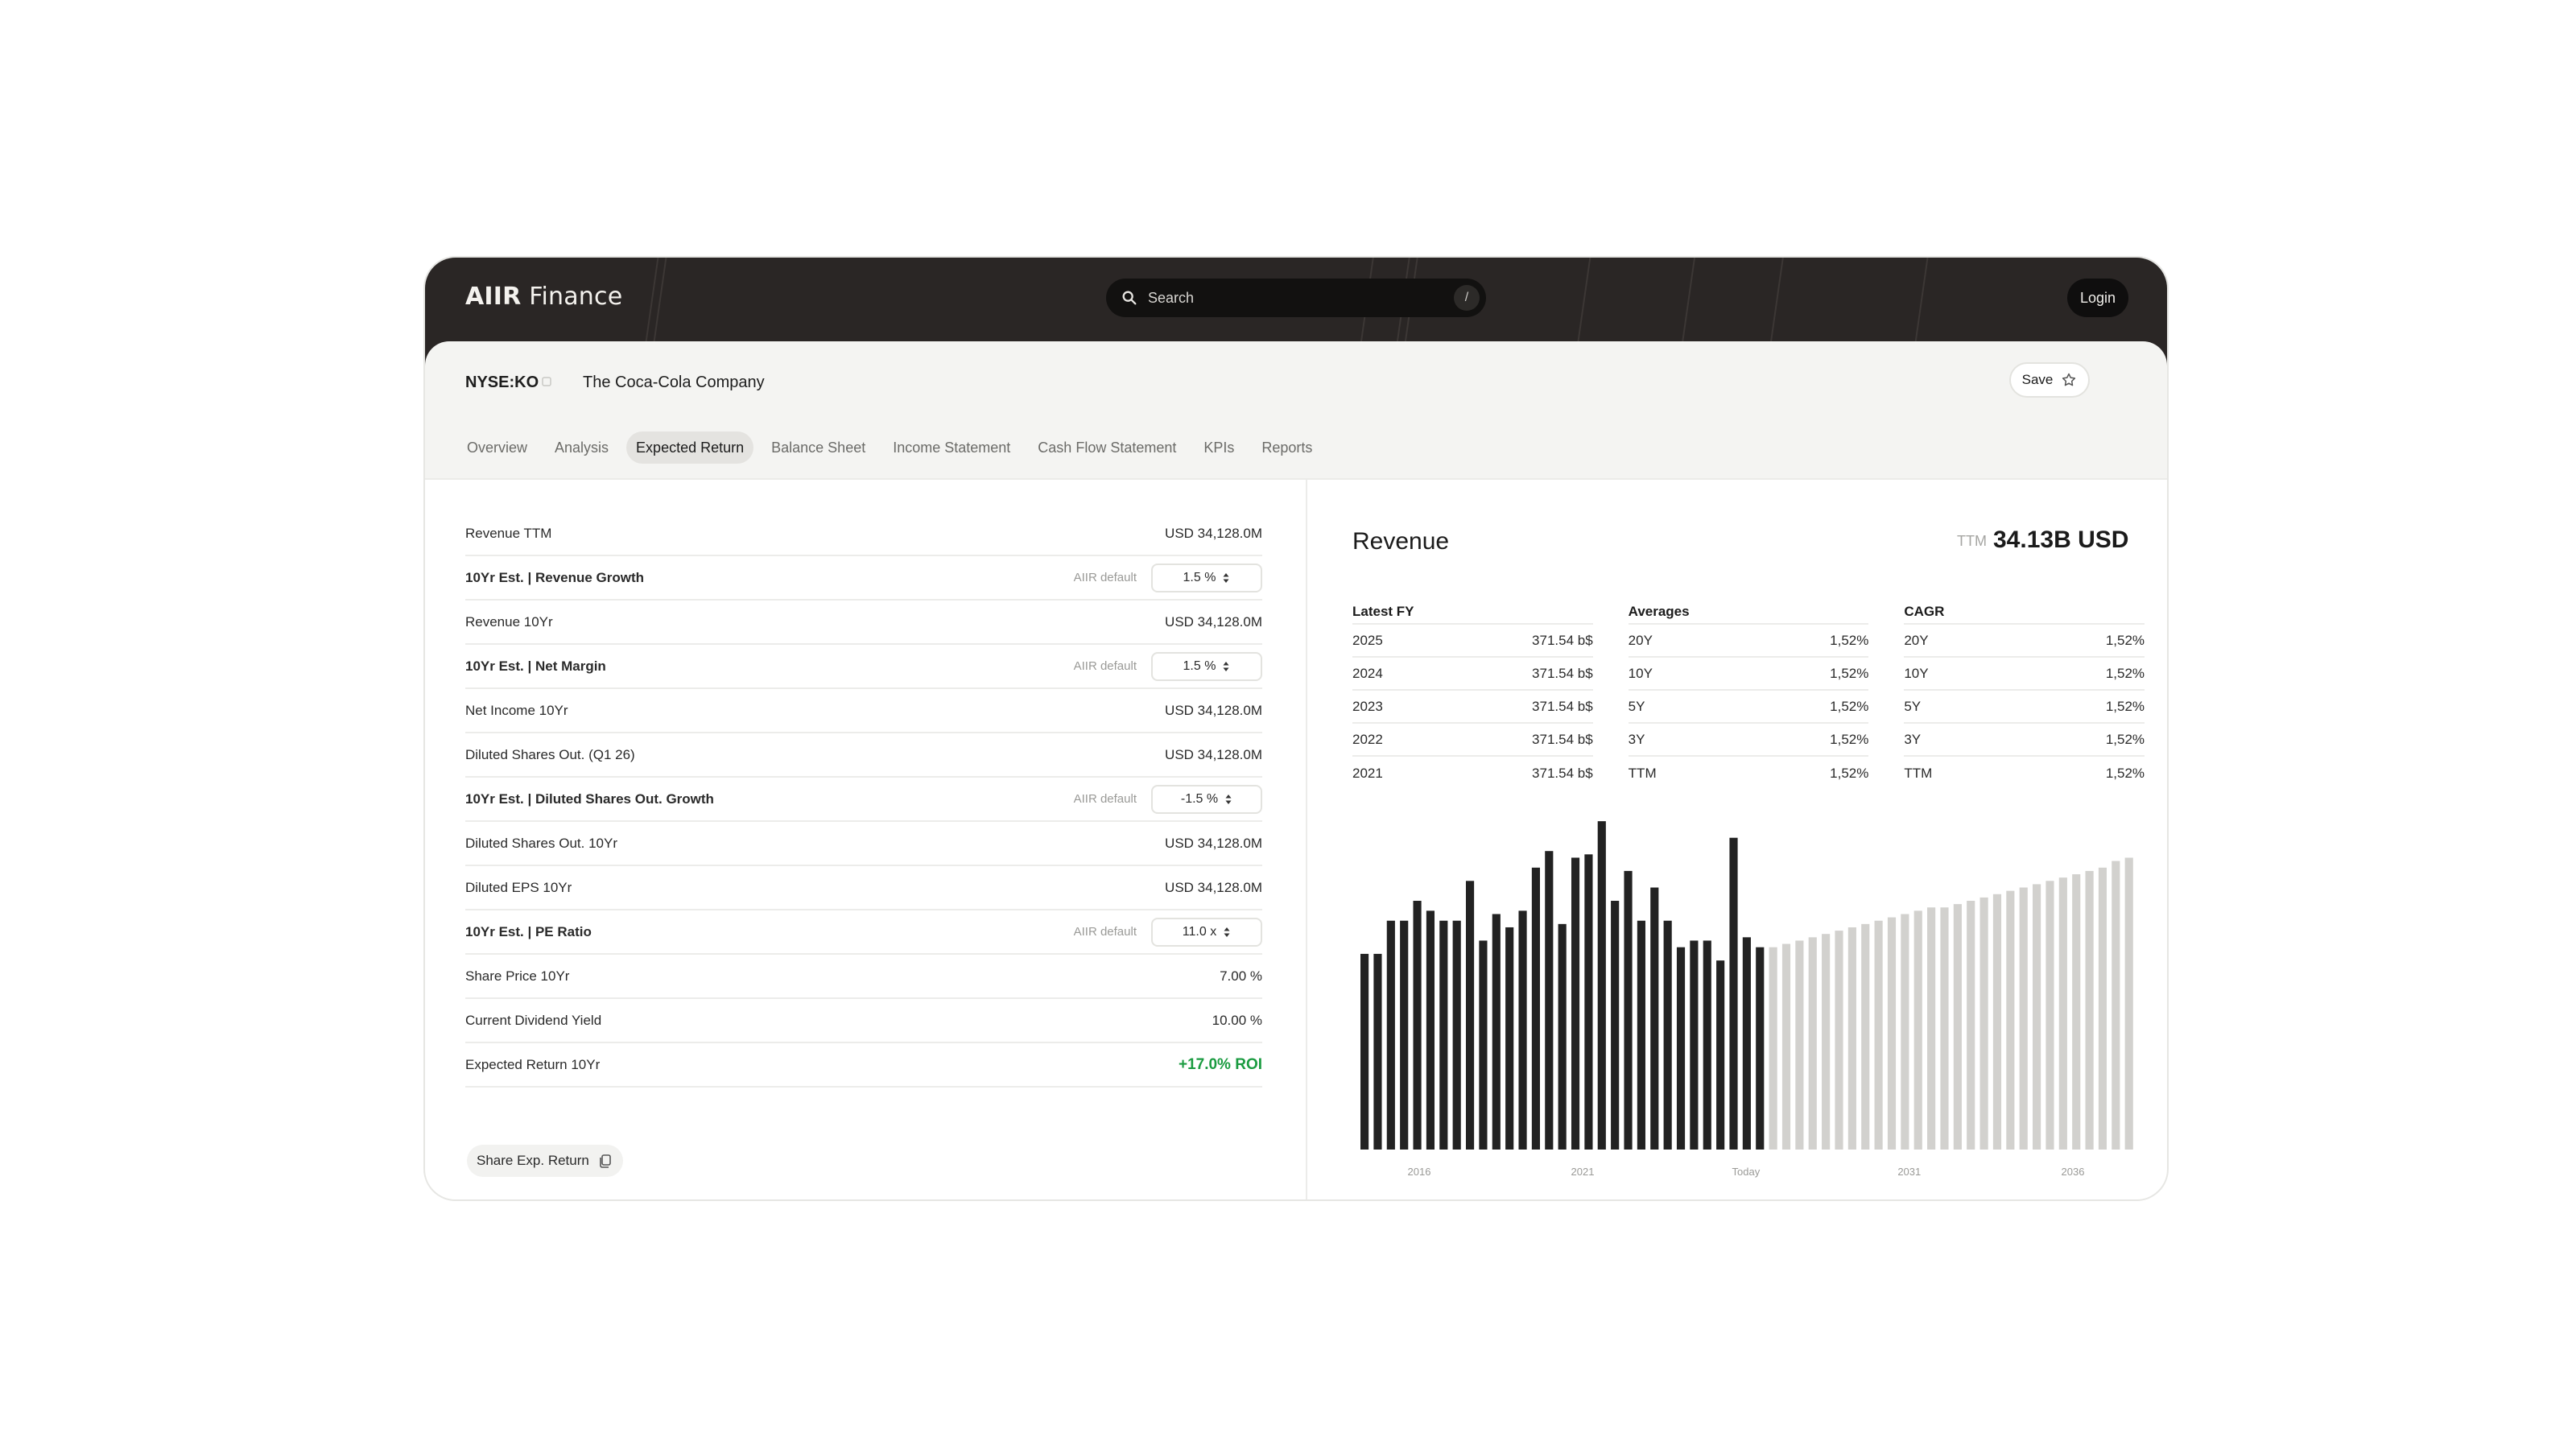 This screenshot has height=1449, width=2576. Describe the element at coordinates (818, 447) in the screenshot. I see `tab-balance-sheet: Balance Sheet` at that location.